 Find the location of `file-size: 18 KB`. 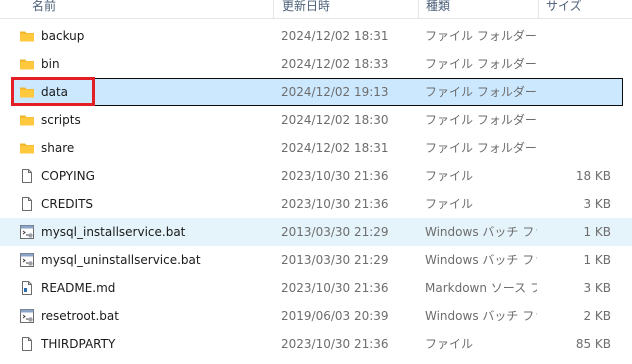

file-size: 18 KB is located at coordinates (593, 176).